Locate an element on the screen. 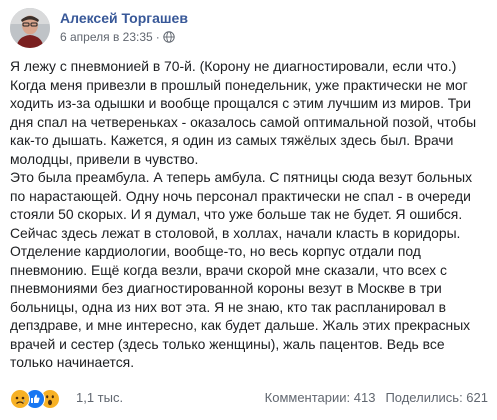 This screenshot has height=420, width=497. post-stats: Комментарии: 413 Поделились: 621 is located at coordinates (376, 397).